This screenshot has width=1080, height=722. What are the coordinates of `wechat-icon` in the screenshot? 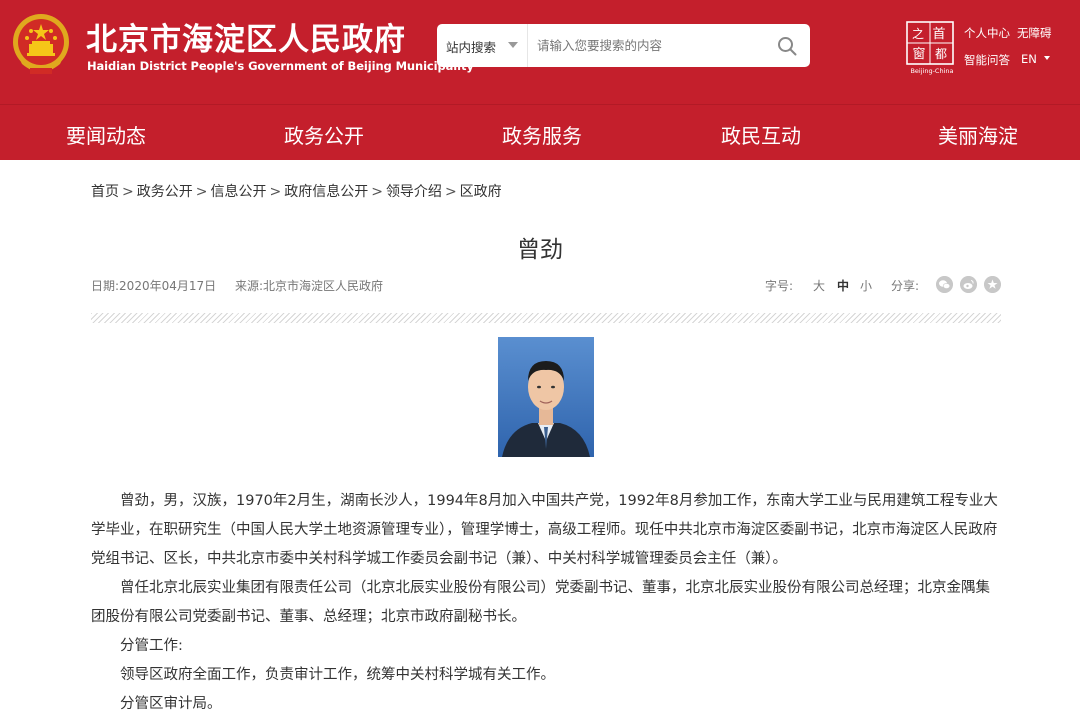 It's located at (944, 284).